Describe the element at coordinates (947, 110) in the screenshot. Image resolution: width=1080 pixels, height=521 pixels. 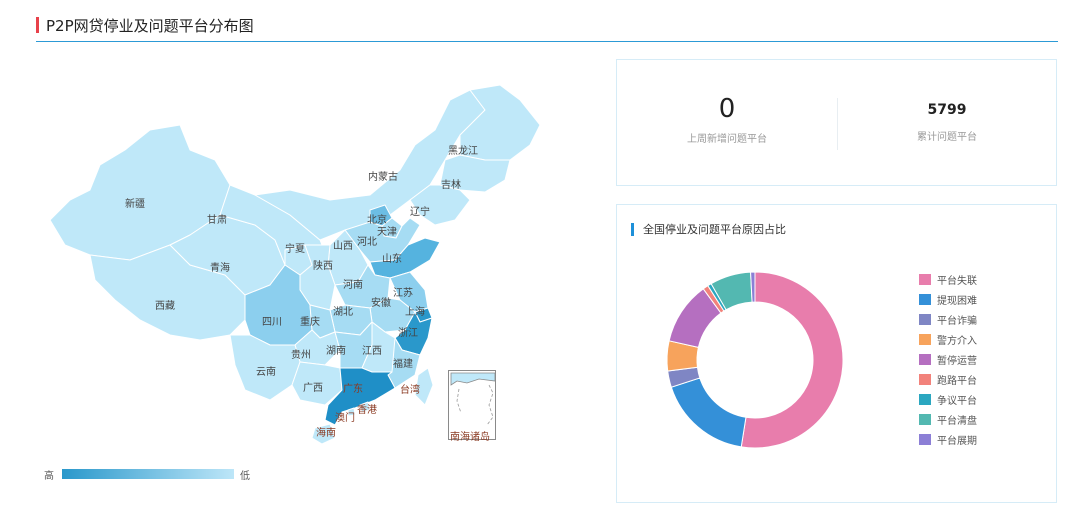
I see `stat-total-value: 5799` at that location.